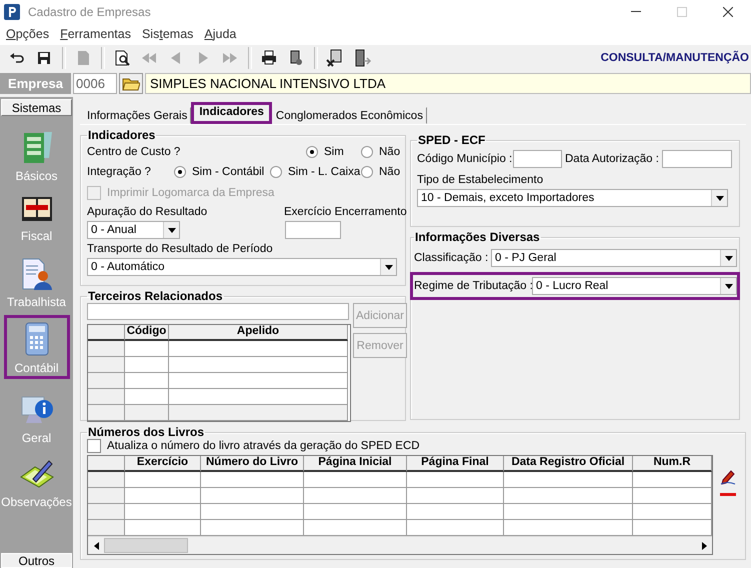 The image size is (751, 568). I want to click on calculator-icon, so click(36, 339).